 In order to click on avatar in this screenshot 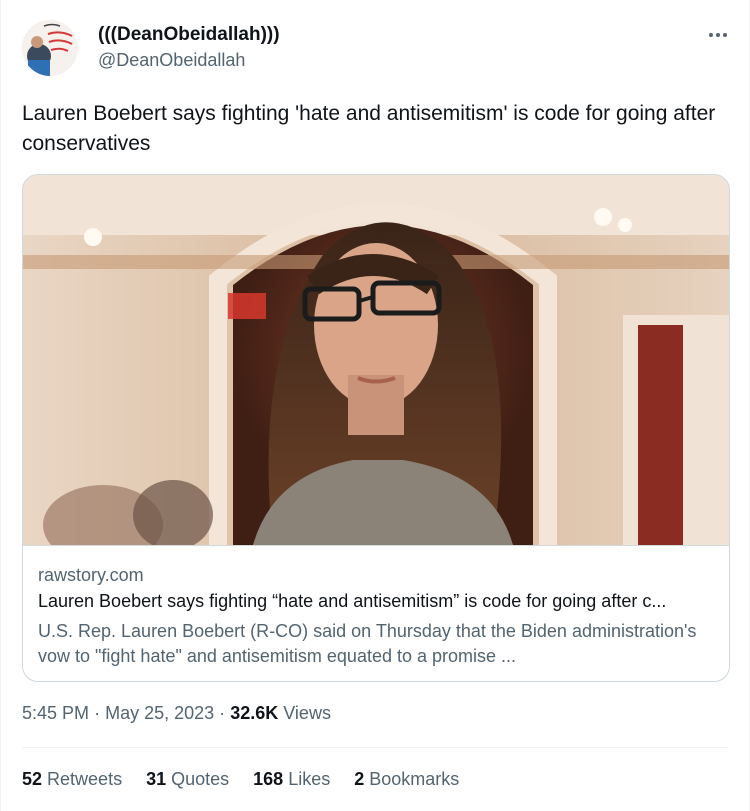, I will do `click(50, 48)`.